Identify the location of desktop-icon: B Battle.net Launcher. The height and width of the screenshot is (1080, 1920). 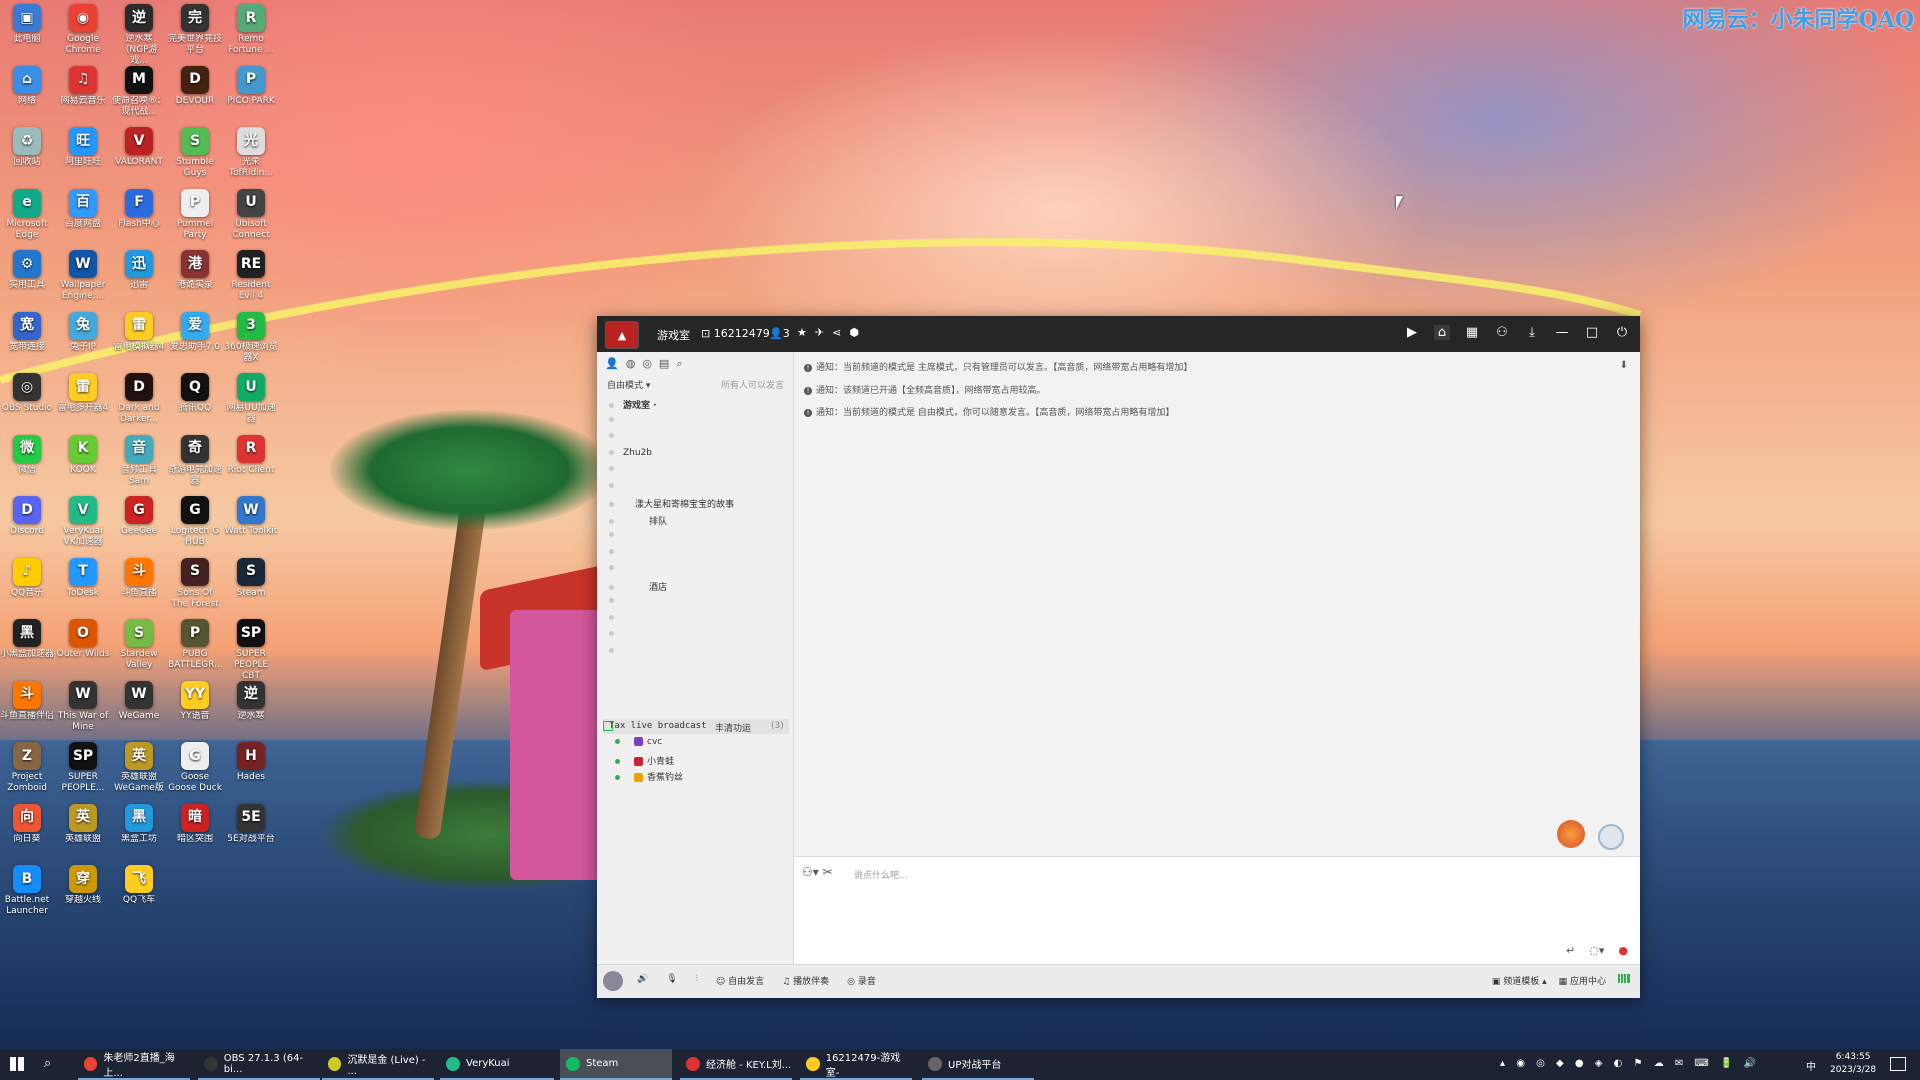
(27, 891).